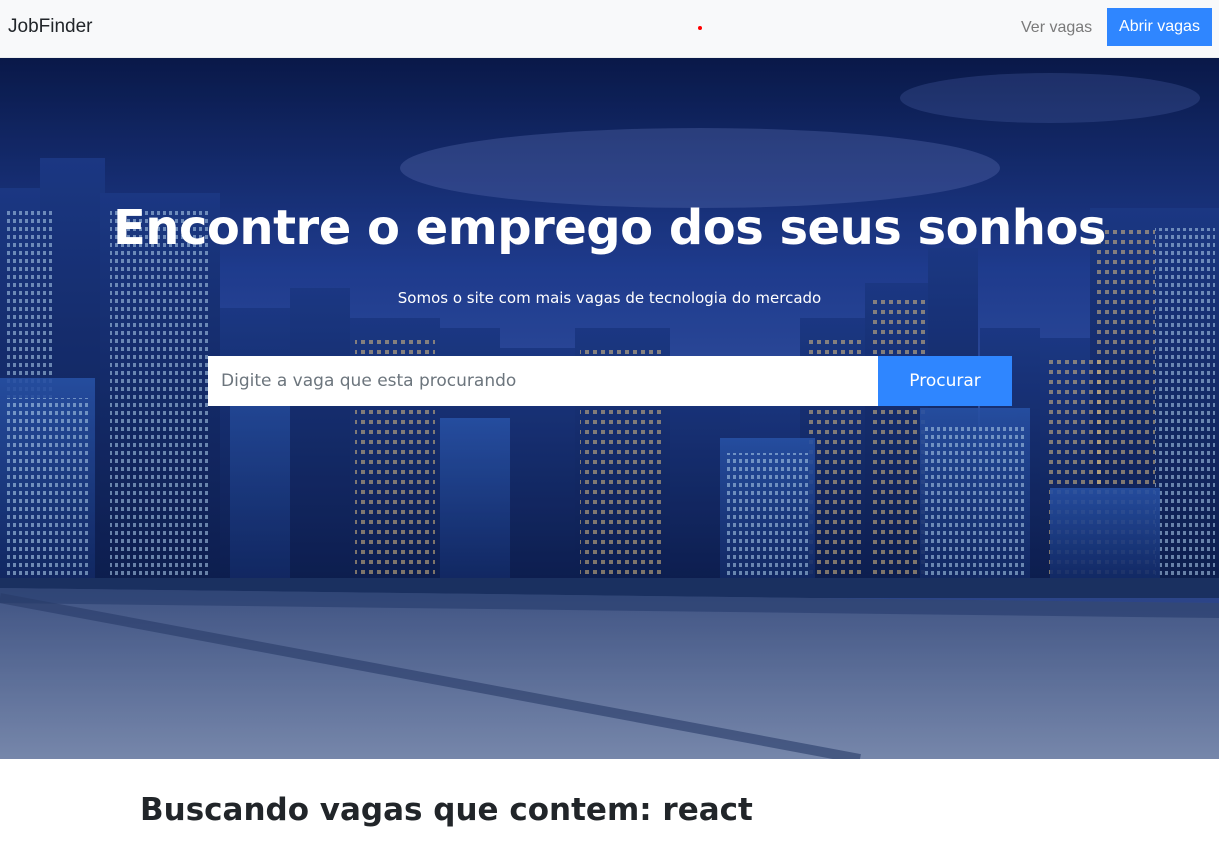 This screenshot has width=1219, height=844. What do you see at coordinates (50, 27) in the screenshot?
I see `brand-logo: JobFinder` at bounding box center [50, 27].